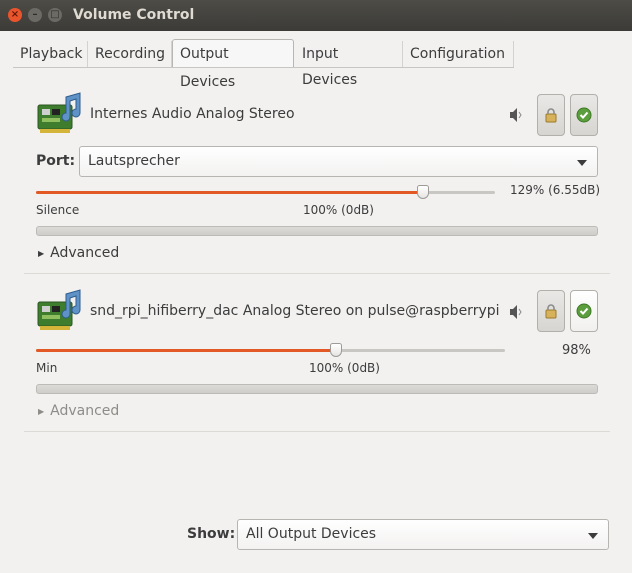 The width and height of the screenshot is (632, 573). What do you see at coordinates (423, 534) in the screenshot?
I see `show-select: All Output Devices` at bounding box center [423, 534].